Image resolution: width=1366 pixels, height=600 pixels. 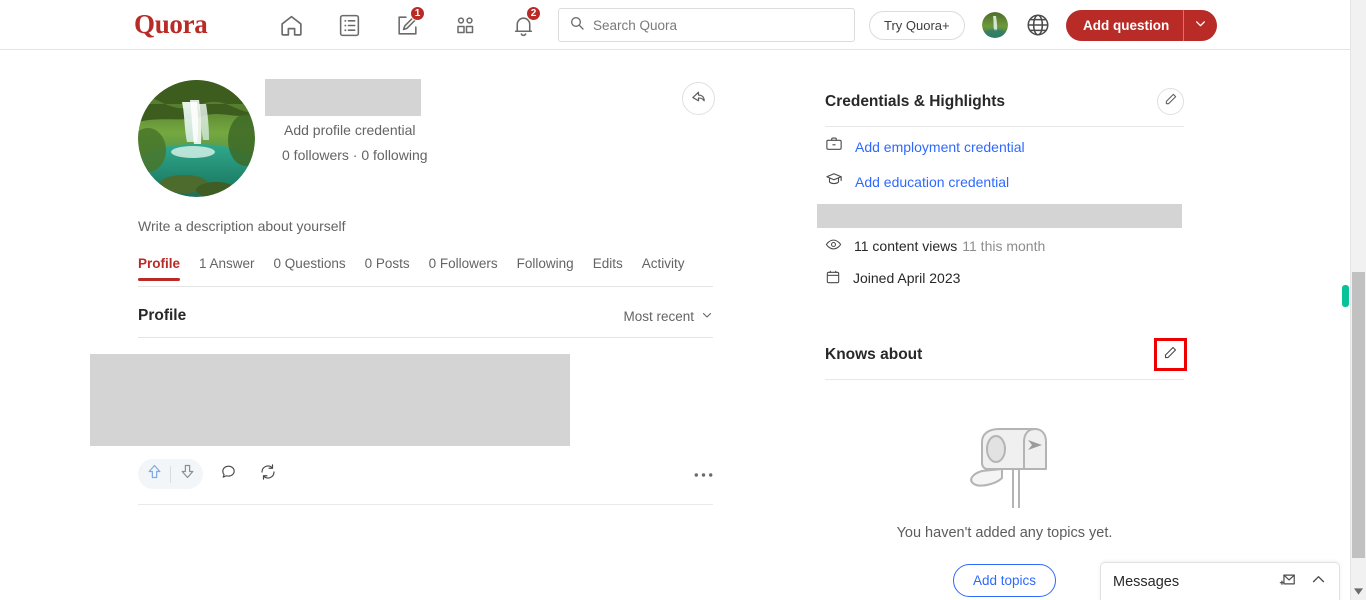 I want to click on credential-redacted-bar, so click(x=999, y=216).